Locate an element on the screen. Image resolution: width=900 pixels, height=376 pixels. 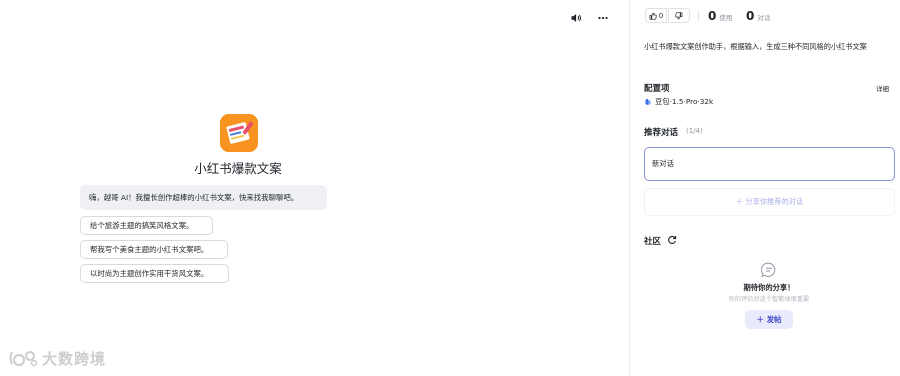
greeting-message: 嗨，越哥 AI！我擅长创作超棒的小红书文案，快来找我聊聊吧。 is located at coordinates (203, 197).